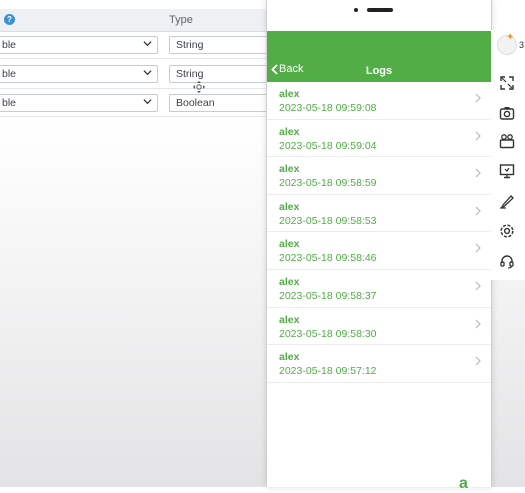 The image size is (525, 493). Describe the element at coordinates (522, 45) in the screenshot. I see `edge-label: 3` at that location.